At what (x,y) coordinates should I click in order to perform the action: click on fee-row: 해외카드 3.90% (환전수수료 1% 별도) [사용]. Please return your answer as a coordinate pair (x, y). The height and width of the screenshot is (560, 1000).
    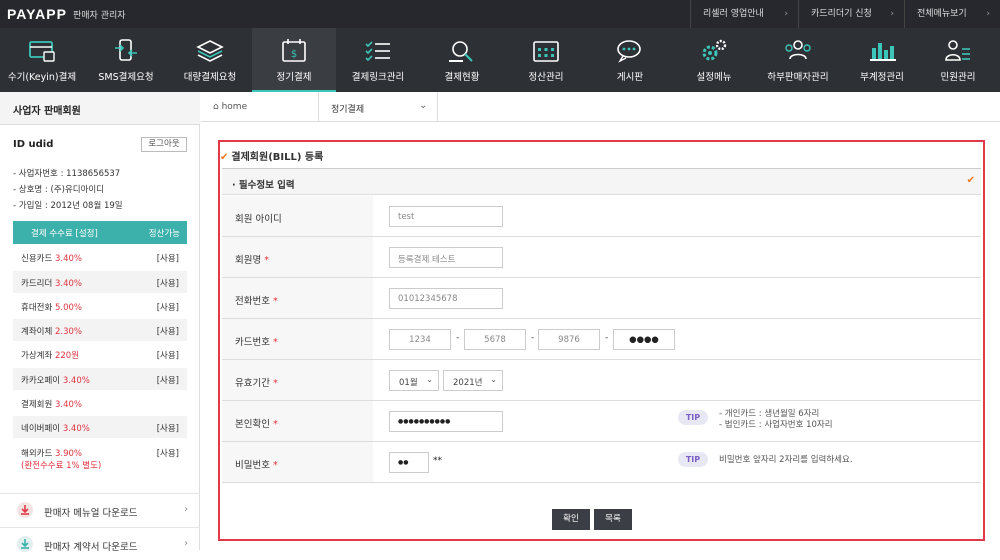
    Looking at the image, I should click on (100, 458).